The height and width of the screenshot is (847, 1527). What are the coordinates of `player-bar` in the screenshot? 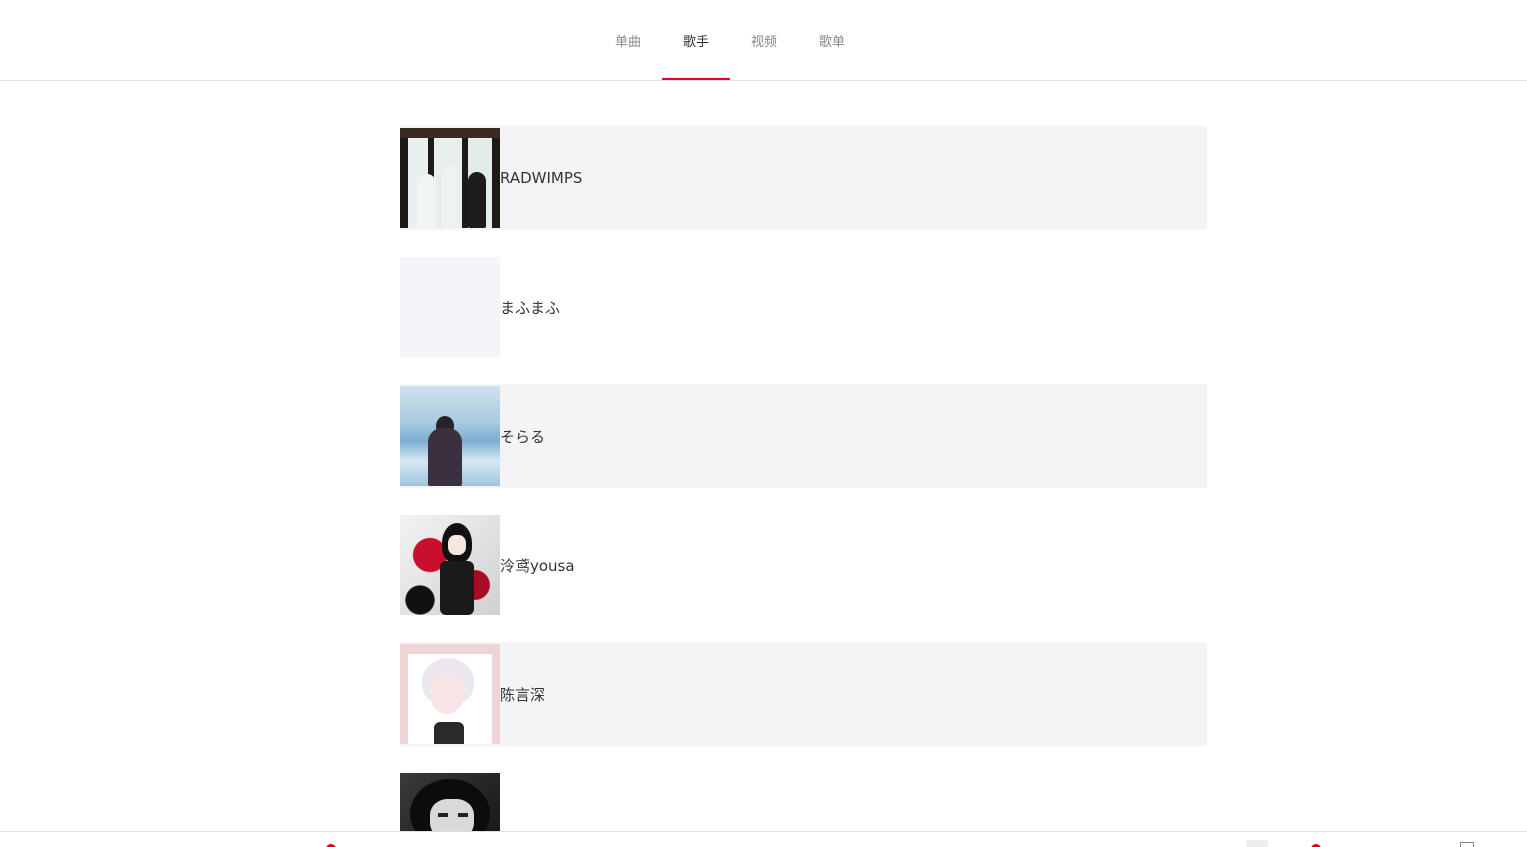 It's located at (763, 839).